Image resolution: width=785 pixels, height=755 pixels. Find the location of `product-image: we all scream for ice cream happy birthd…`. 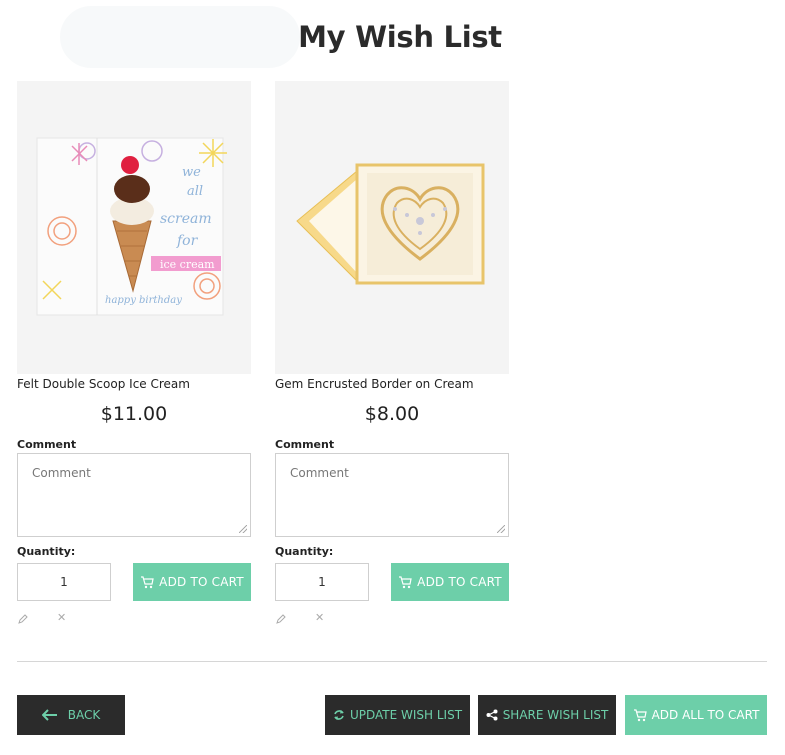

product-image: we all scream for ice cream happy birthd… is located at coordinates (134, 227).